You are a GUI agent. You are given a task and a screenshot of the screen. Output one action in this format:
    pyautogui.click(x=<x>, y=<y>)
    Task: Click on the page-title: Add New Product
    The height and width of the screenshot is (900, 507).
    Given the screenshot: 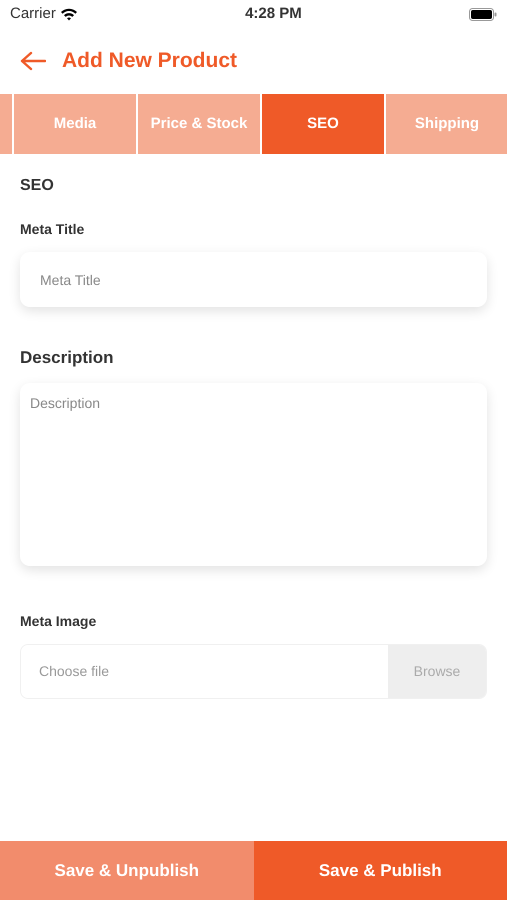 What is the action you would take?
    pyautogui.click(x=150, y=61)
    